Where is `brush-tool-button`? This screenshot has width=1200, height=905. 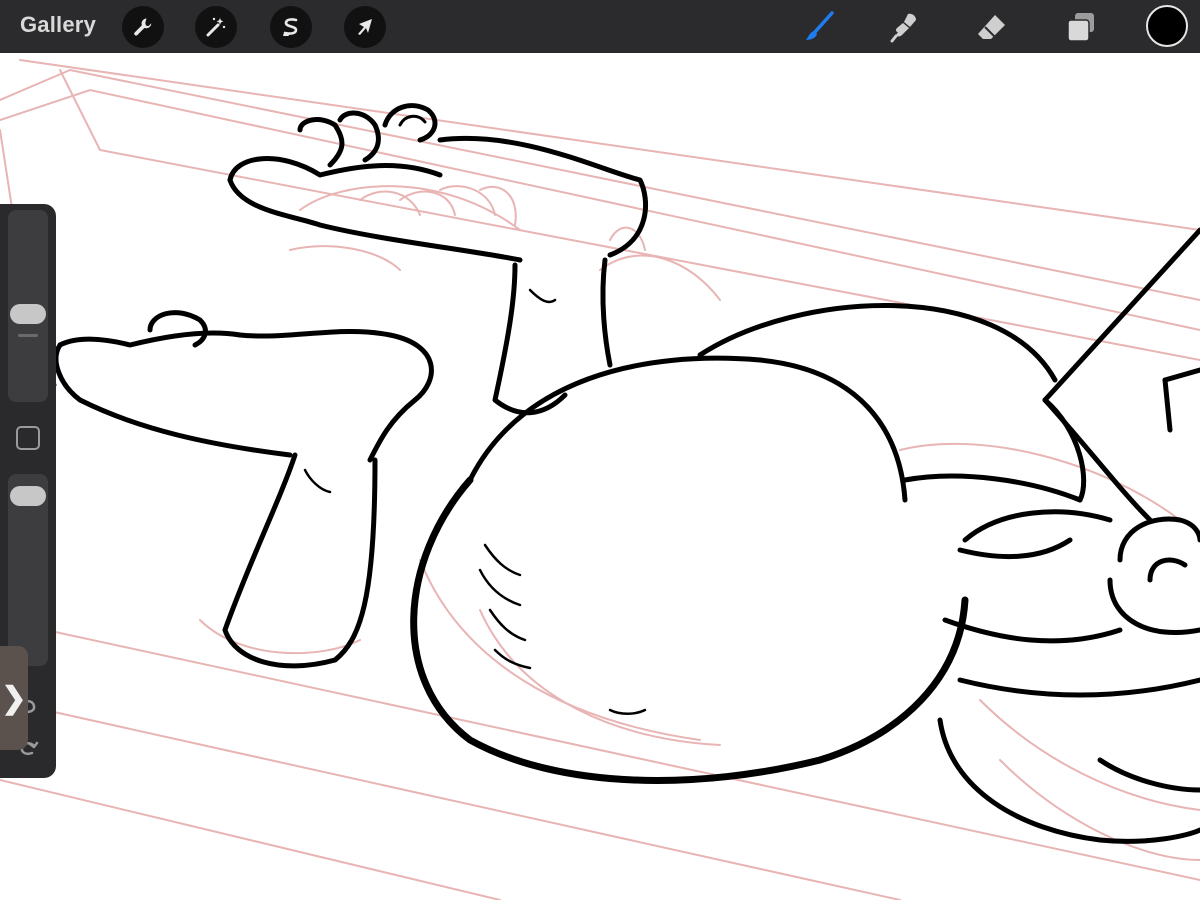 brush-tool-button is located at coordinates (819, 27).